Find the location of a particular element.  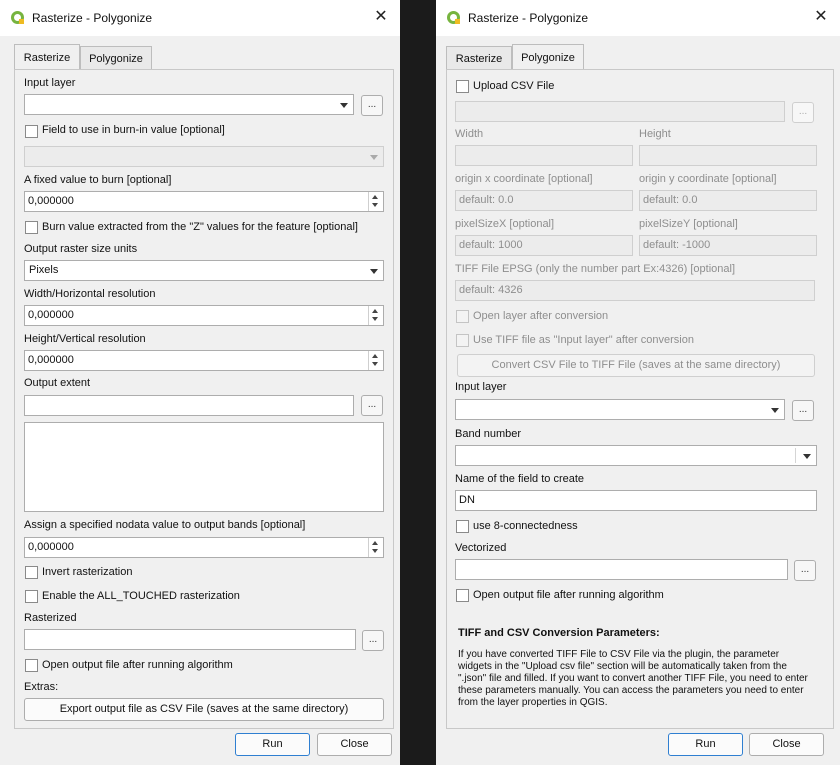

height-label: Height is located at coordinates (655, 134).